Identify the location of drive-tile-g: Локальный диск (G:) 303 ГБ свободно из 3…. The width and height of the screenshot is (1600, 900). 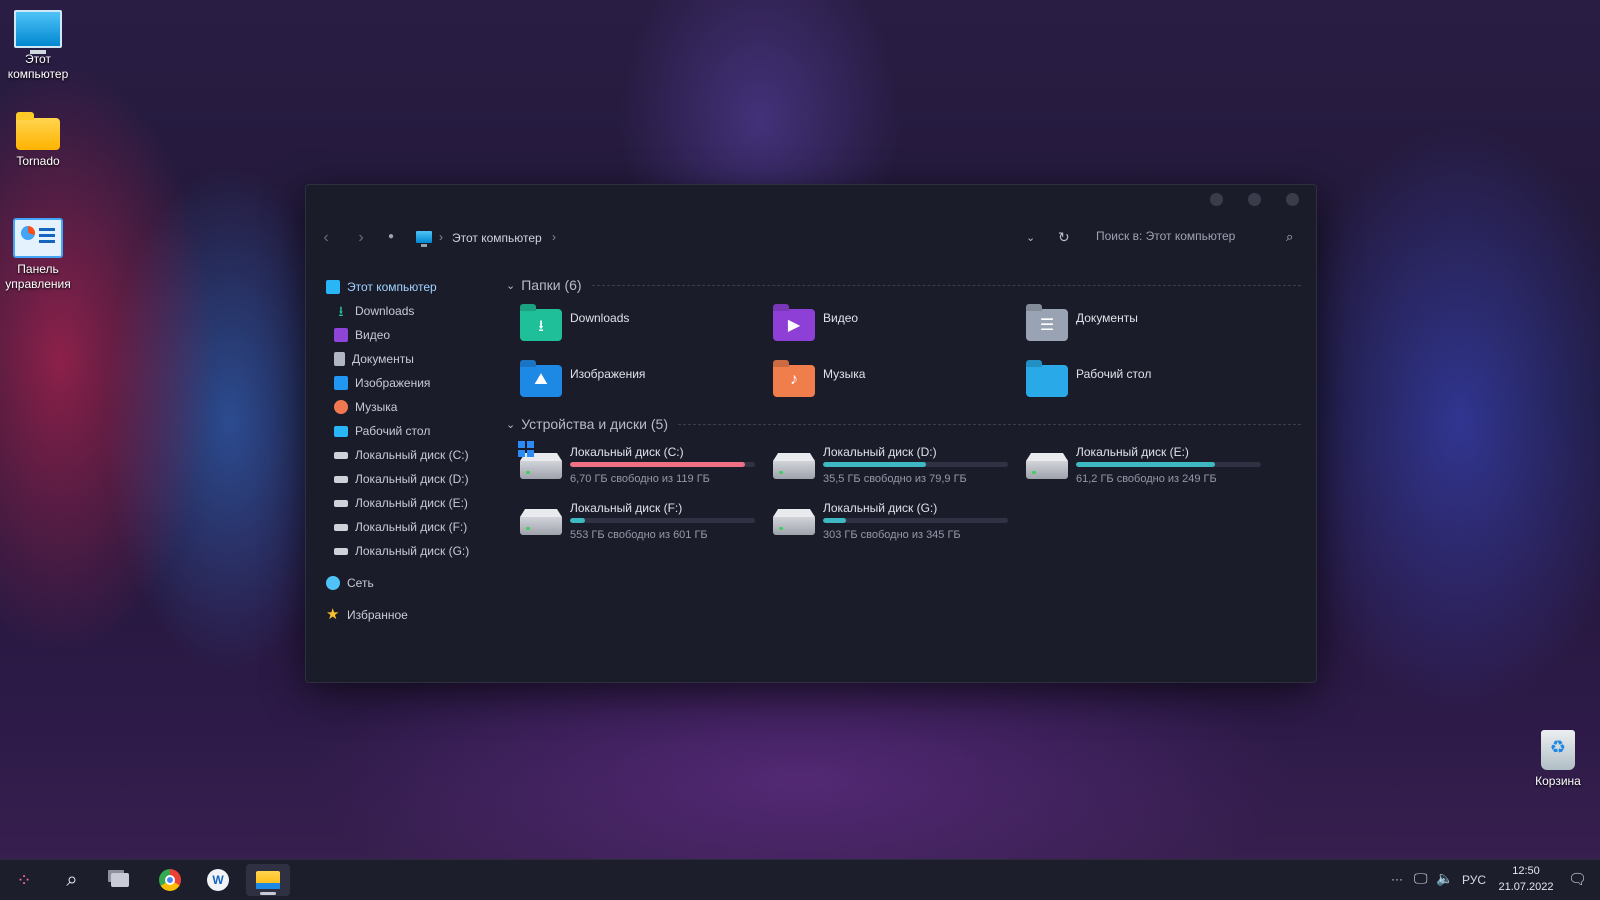
(893, 524).